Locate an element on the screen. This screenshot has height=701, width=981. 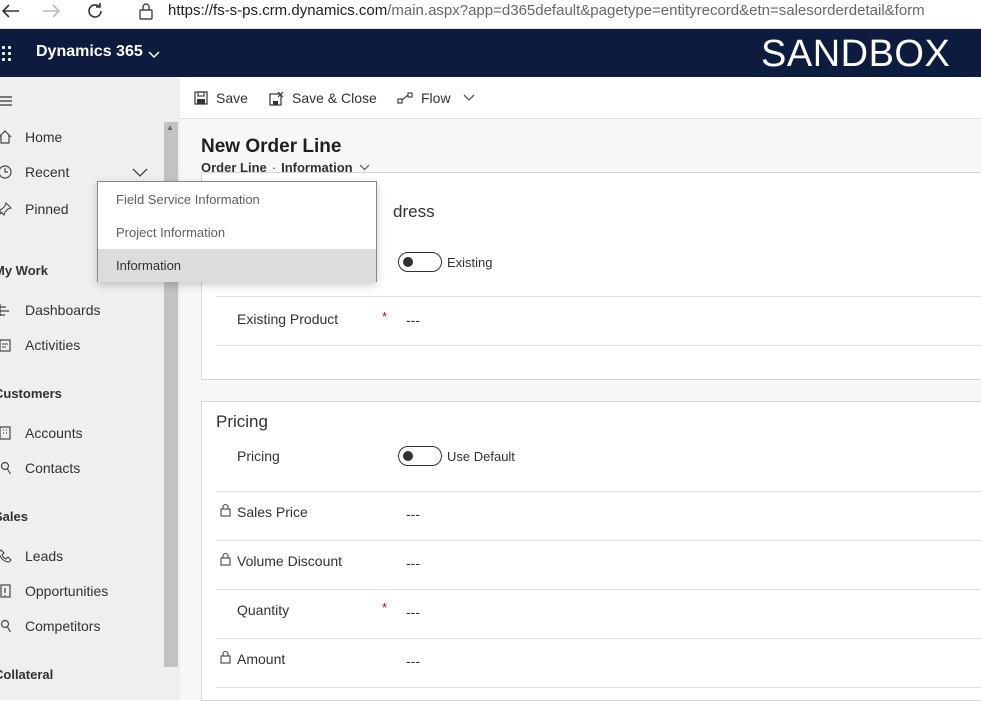
field-label: Volume Discount is located at coordinates (290, 561).